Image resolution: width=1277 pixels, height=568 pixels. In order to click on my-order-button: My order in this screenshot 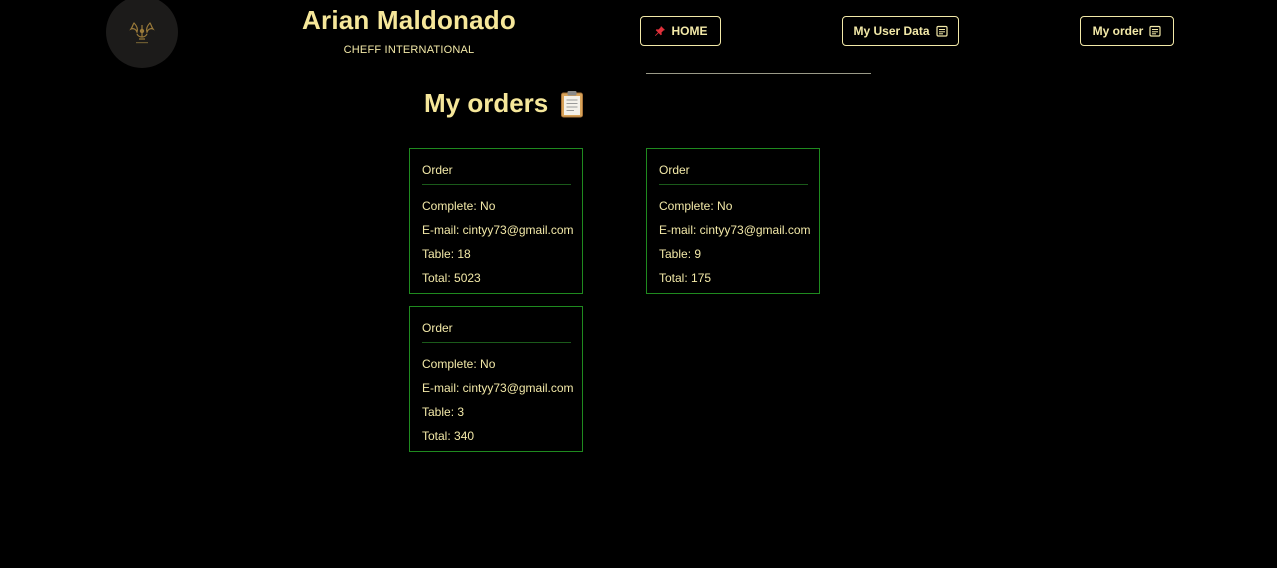, I will do `click(1127, 31)`.